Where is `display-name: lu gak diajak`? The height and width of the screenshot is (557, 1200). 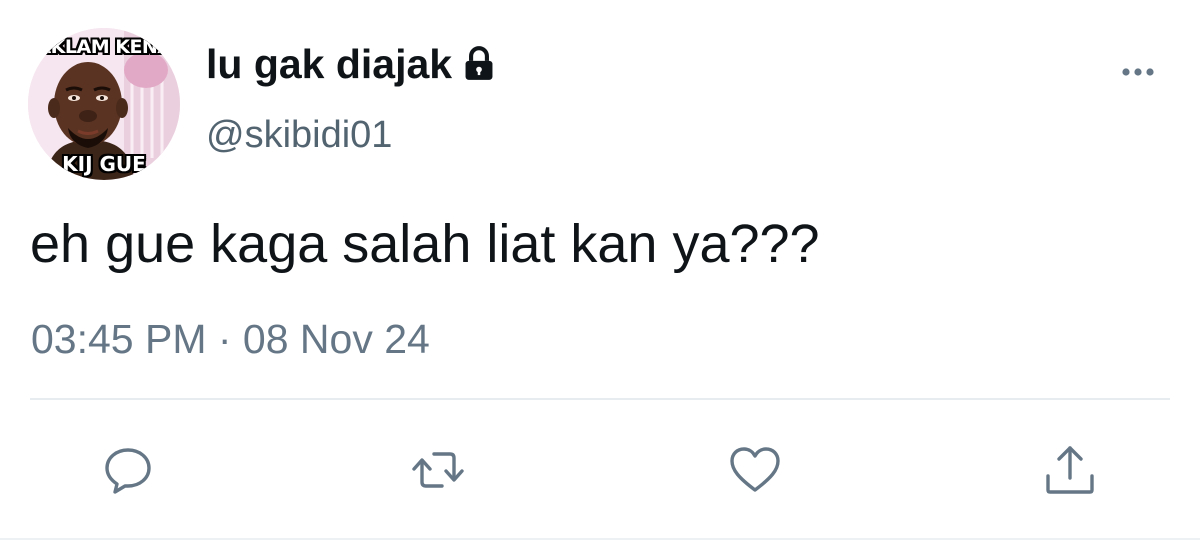
display-name: lu gak diajak is located at coordinates (329, 64).